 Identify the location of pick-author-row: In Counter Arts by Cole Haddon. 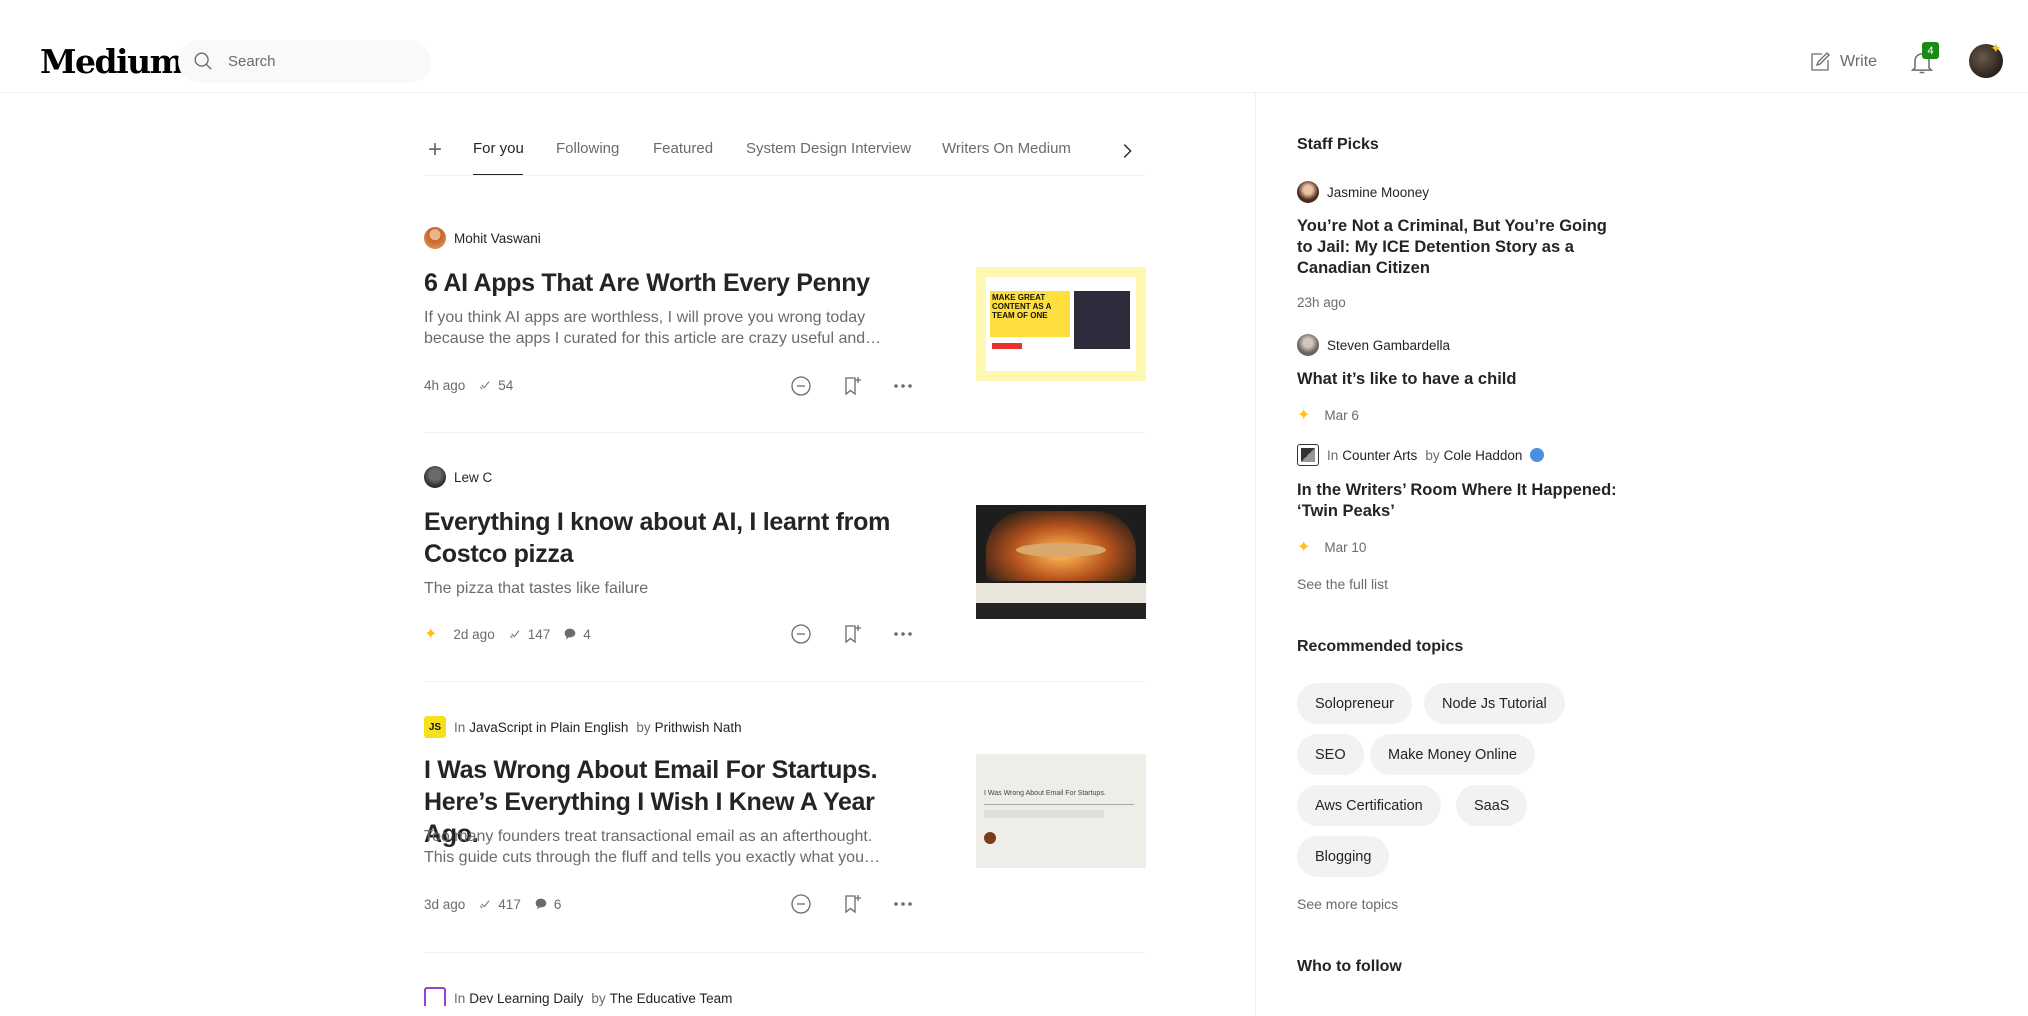
(1421, 455).